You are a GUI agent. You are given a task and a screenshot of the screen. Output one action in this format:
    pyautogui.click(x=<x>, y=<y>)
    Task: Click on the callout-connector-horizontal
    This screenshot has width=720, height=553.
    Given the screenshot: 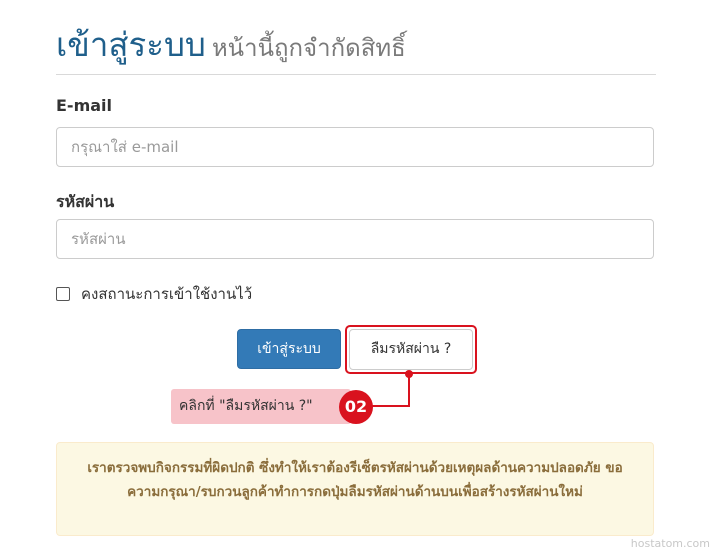 What is the action you would take?
    pyautogui.click(x=391, y=406)
    